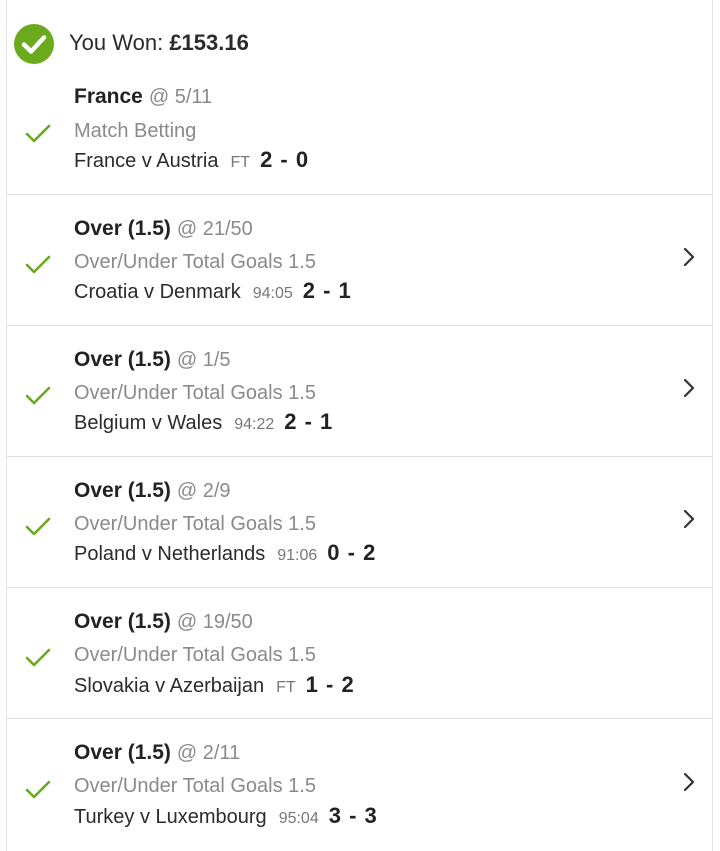  What do you see at coordinates (214, 622) in the screenshot?
I see `odds: @ 19/50` at bounding box center [214, 622].